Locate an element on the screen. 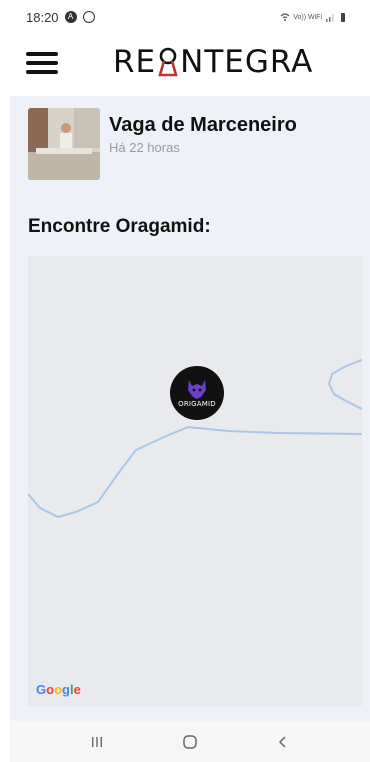  app-header: RE NTEGRA is located at coordinates (185, 64).